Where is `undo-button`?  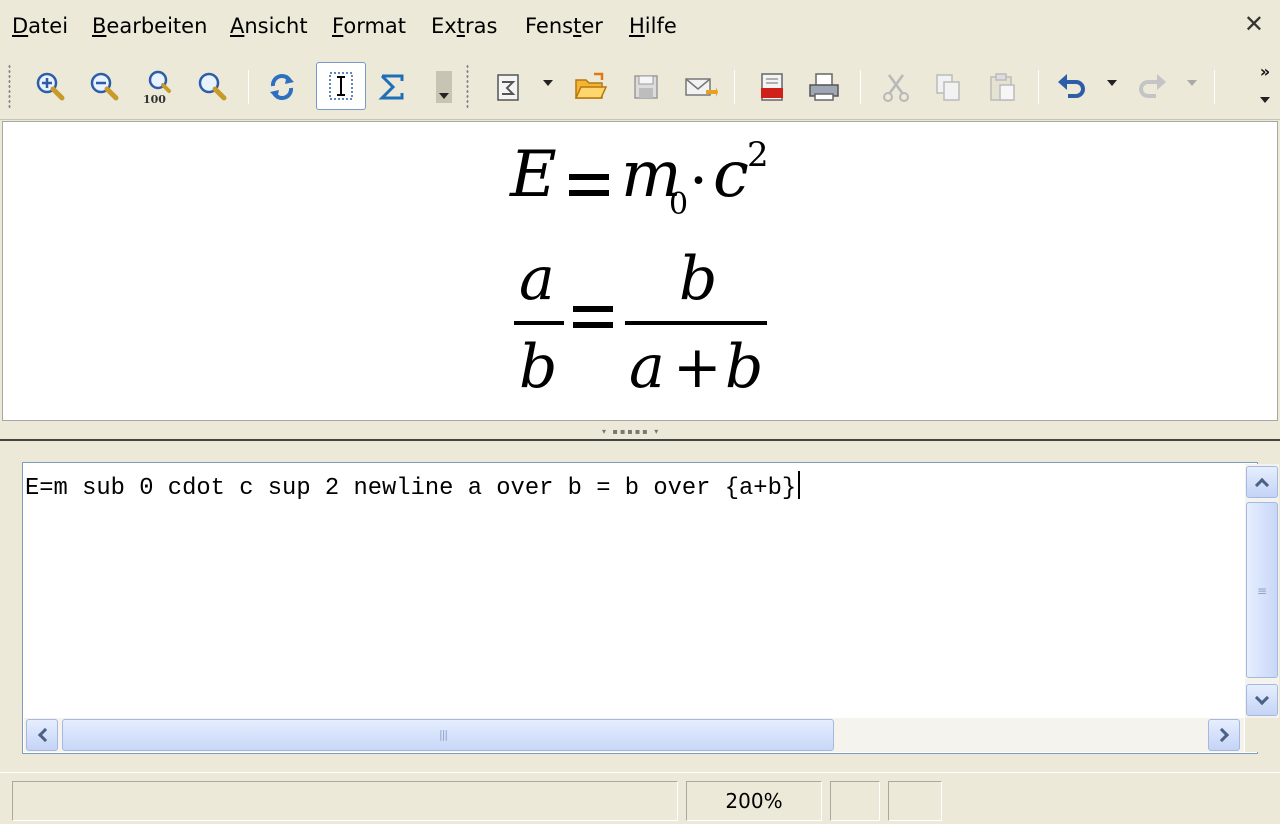 undo-button is located at coordinates (1072, 87).